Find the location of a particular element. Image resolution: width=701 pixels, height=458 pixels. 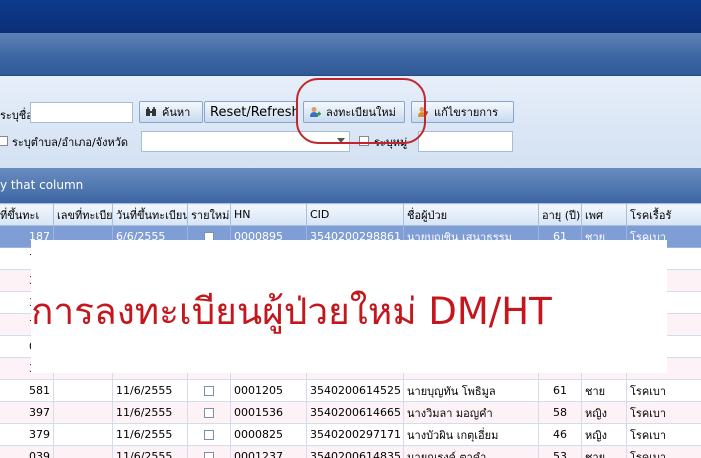

column-header: วันที่ขึ้นทะเบียน is located at coordinates (150, 214).